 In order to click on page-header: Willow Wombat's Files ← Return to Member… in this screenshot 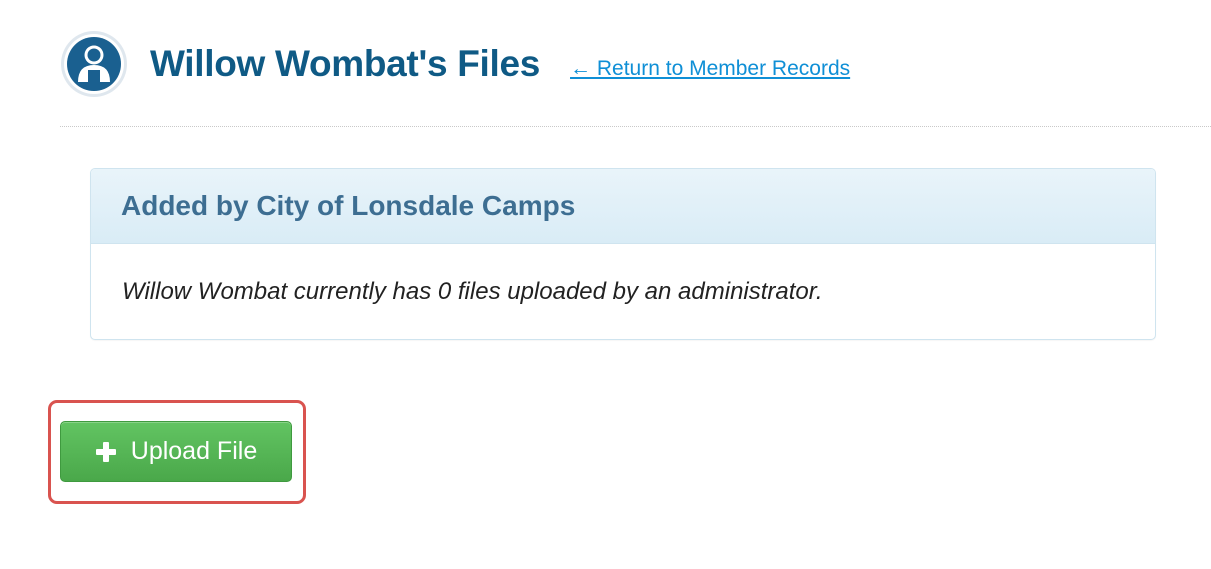, I will do `click(455, 64)`.